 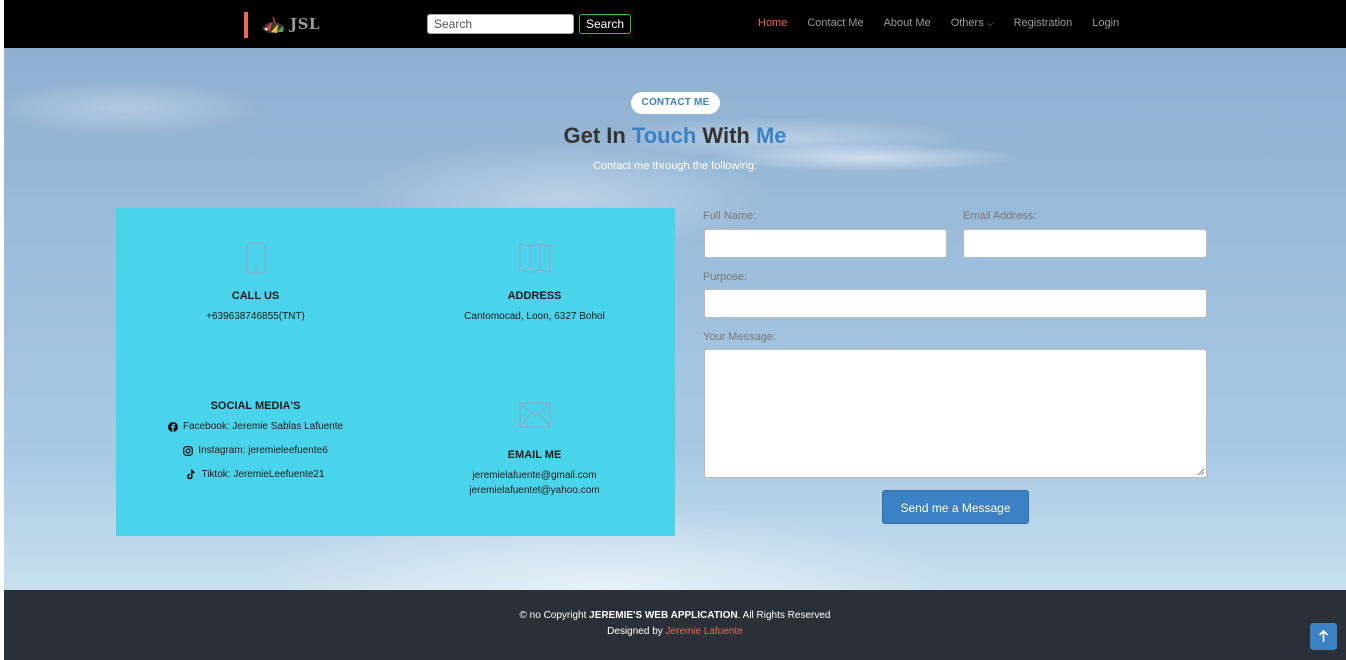 I want to click on nav-others-label: Others, so click(x=967, y=23).